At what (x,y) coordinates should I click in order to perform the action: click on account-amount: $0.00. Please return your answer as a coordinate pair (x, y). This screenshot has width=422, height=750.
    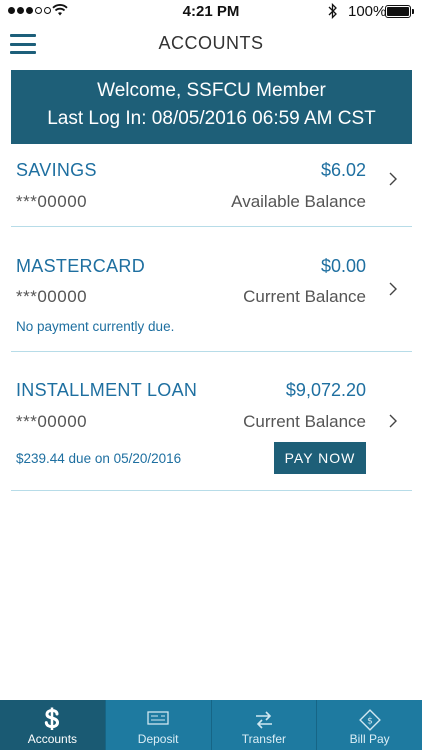
    Looking at the image, I should click on (343, 266).